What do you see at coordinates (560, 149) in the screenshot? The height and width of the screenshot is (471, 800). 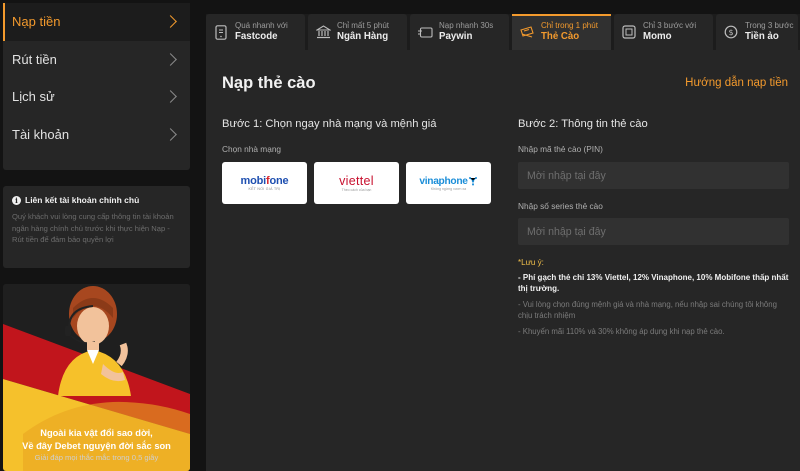 I see `pin-label: Nhập mã thẻ cào (PIN)` at bounding box center [560, 149].